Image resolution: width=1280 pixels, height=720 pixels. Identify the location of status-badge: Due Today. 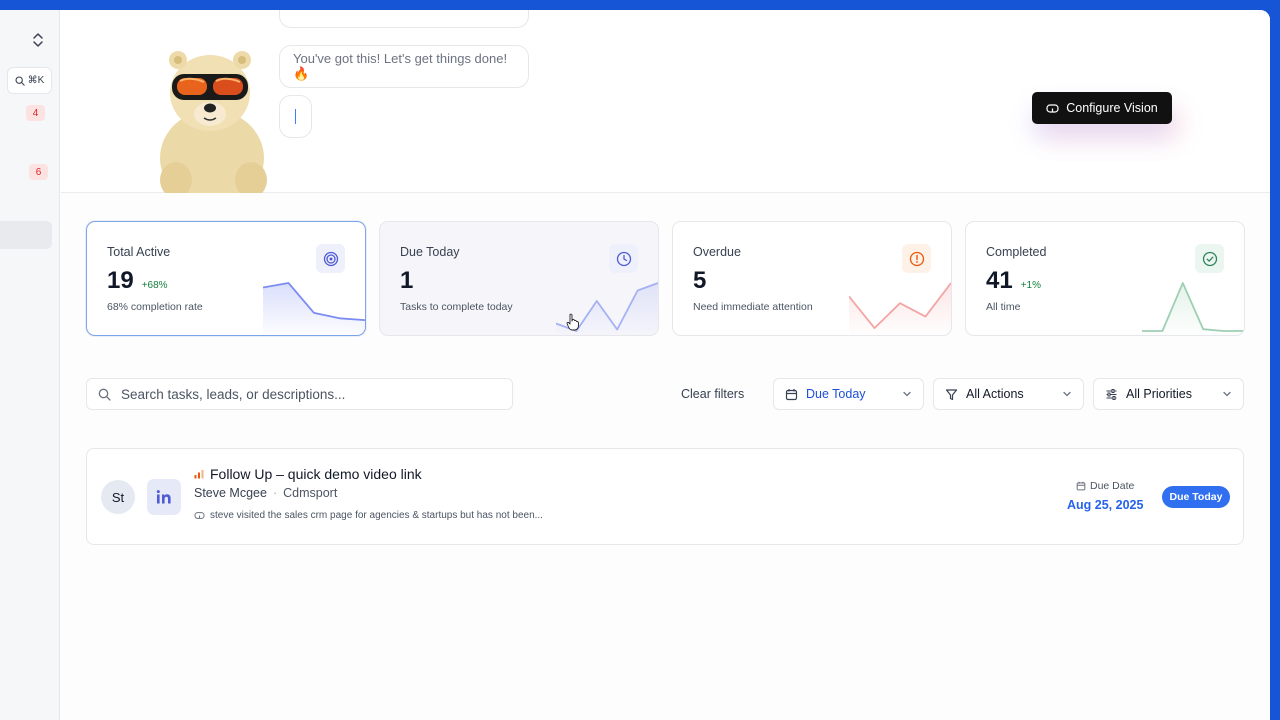
(1196, 497).